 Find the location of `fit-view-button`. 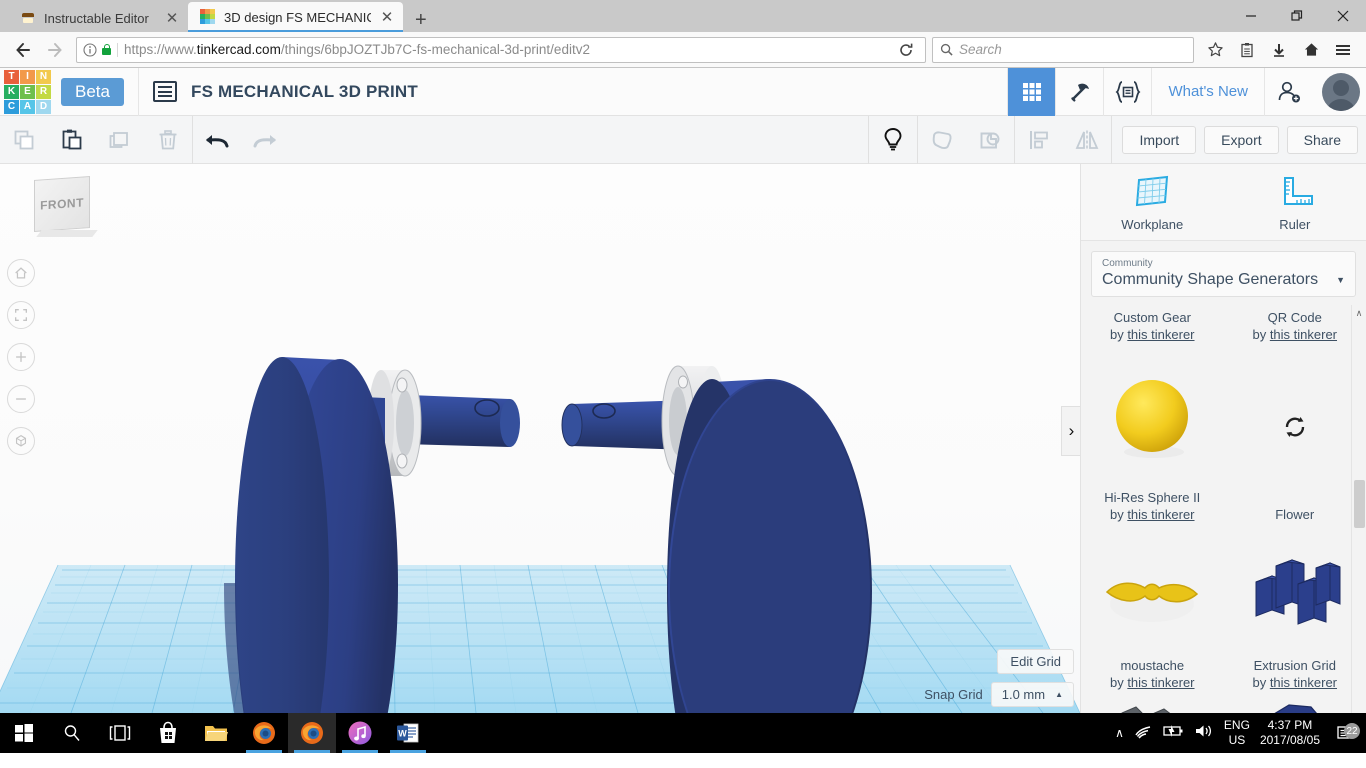

fit-view-button is located at coordinates (21, 315).